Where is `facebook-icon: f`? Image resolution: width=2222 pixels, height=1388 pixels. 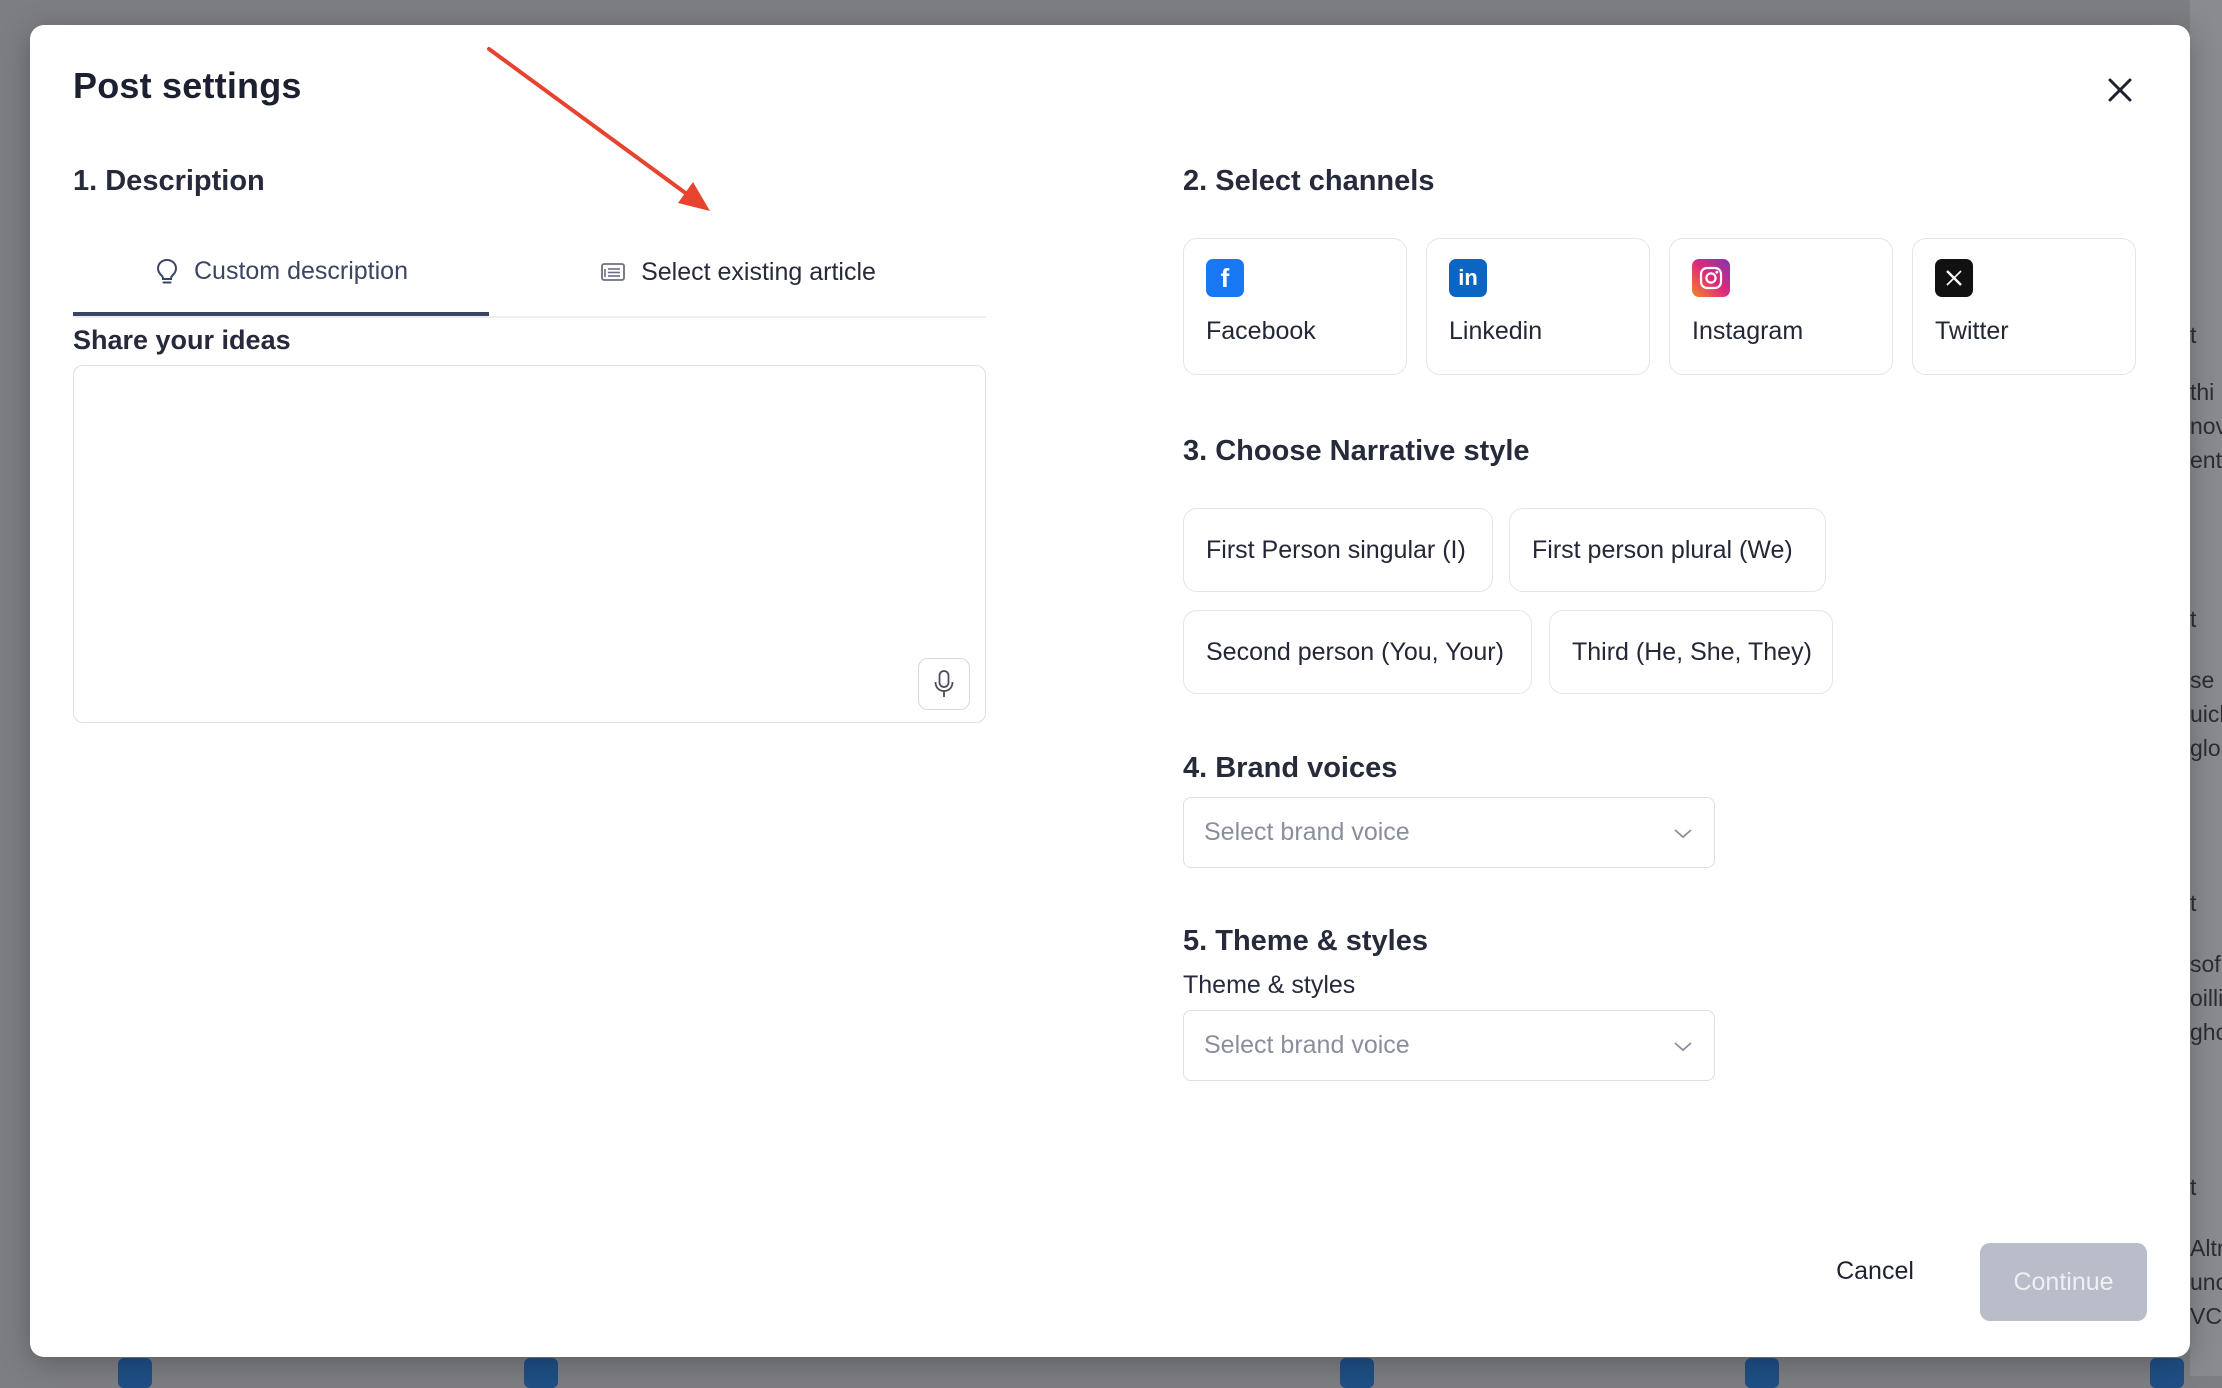
facebook-icon: f is located at coordinates (1225, 278).